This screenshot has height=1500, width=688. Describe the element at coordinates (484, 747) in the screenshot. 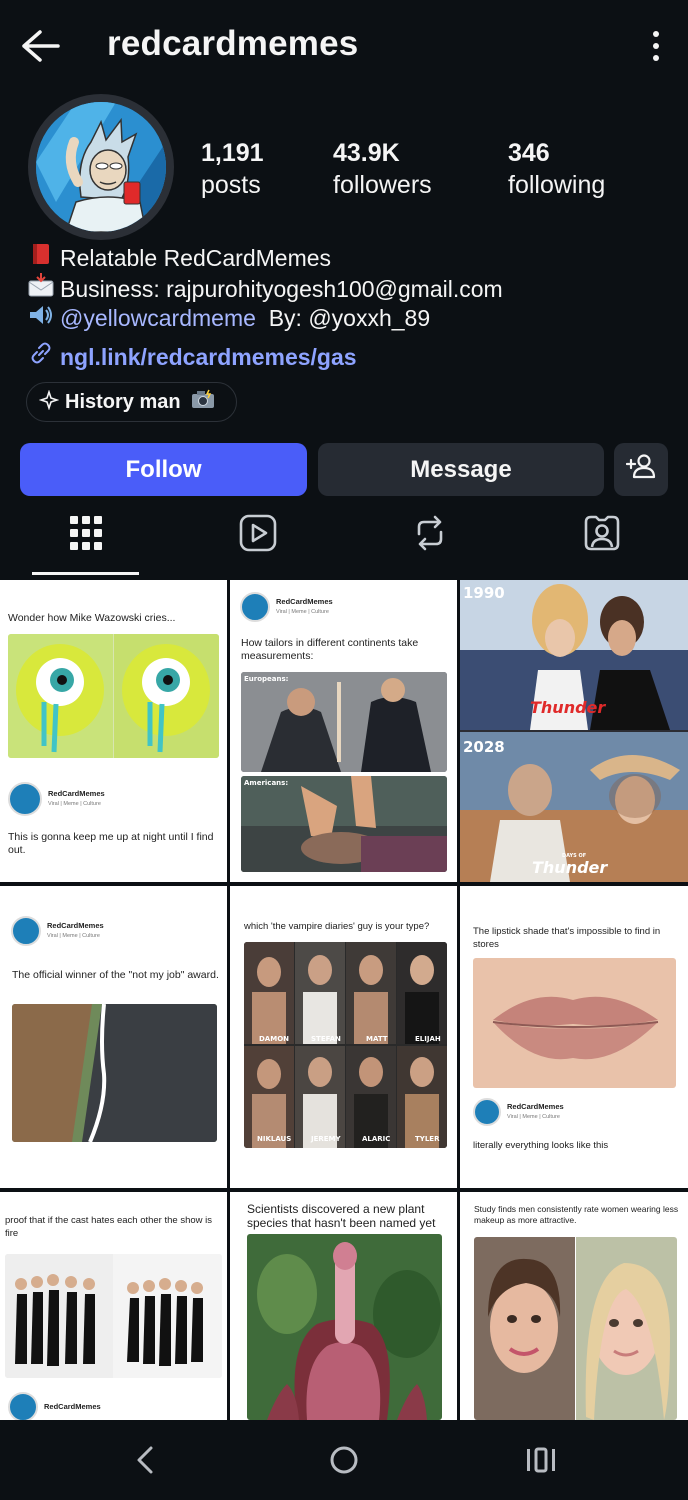

I see `year-2028: 2028` at that location.